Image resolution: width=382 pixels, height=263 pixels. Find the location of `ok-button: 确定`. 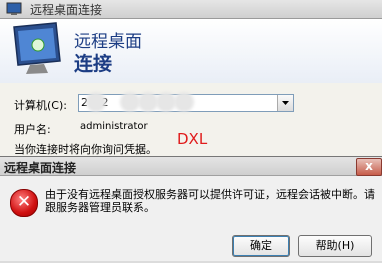

ok-button: 确定 is located at coordinates (261, 246).